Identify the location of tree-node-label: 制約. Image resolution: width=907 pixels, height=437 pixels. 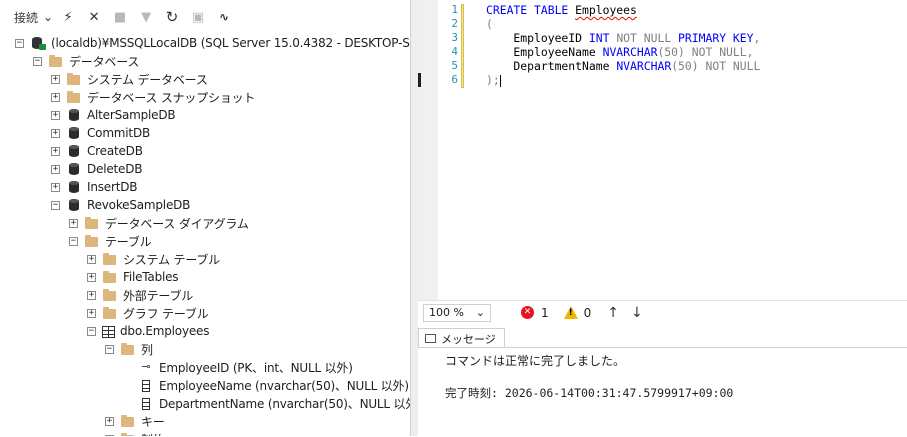
(153, 434).